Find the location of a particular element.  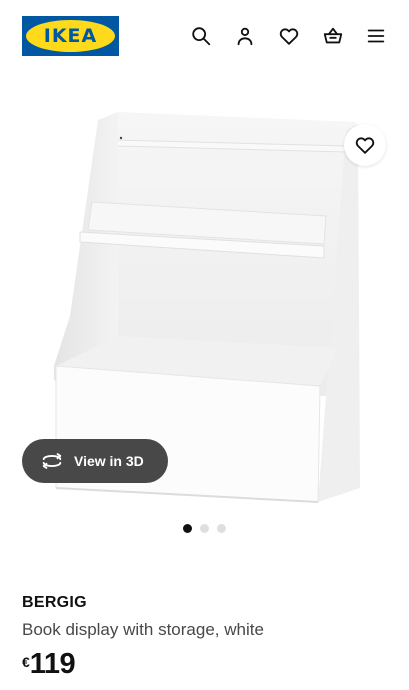

site-header: IKEA is located at coordinates (204, 36).